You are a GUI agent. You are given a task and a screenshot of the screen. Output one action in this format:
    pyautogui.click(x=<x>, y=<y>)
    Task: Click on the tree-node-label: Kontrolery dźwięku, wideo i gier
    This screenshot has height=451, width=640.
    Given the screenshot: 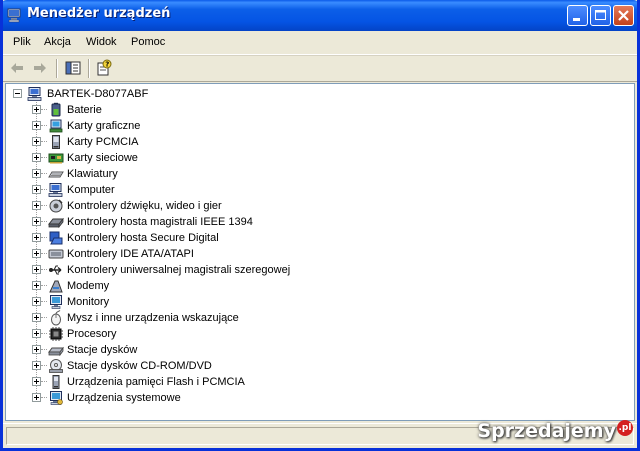 What is the action you would take?
    pyautogui.click(x=144, y=206)
    